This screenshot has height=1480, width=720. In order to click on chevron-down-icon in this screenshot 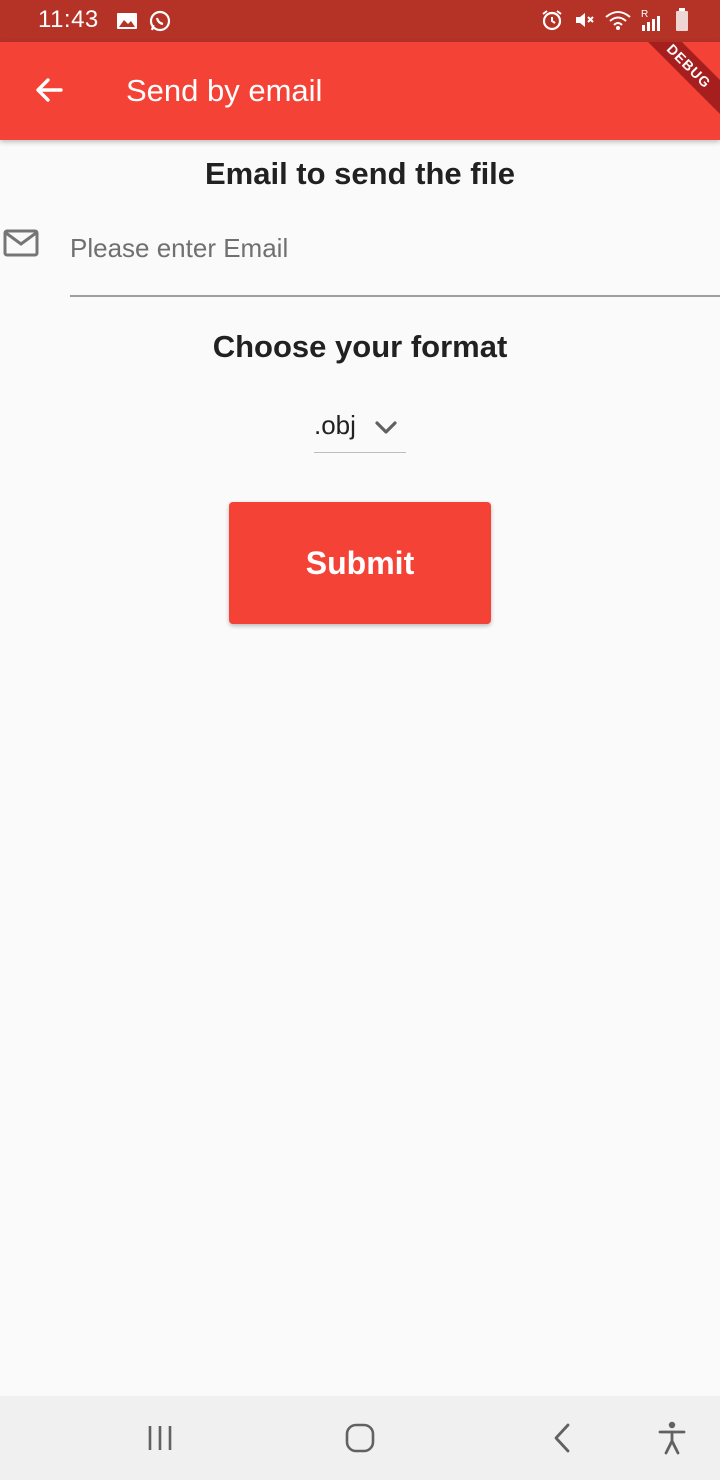, I will do `click(386, 427)`.